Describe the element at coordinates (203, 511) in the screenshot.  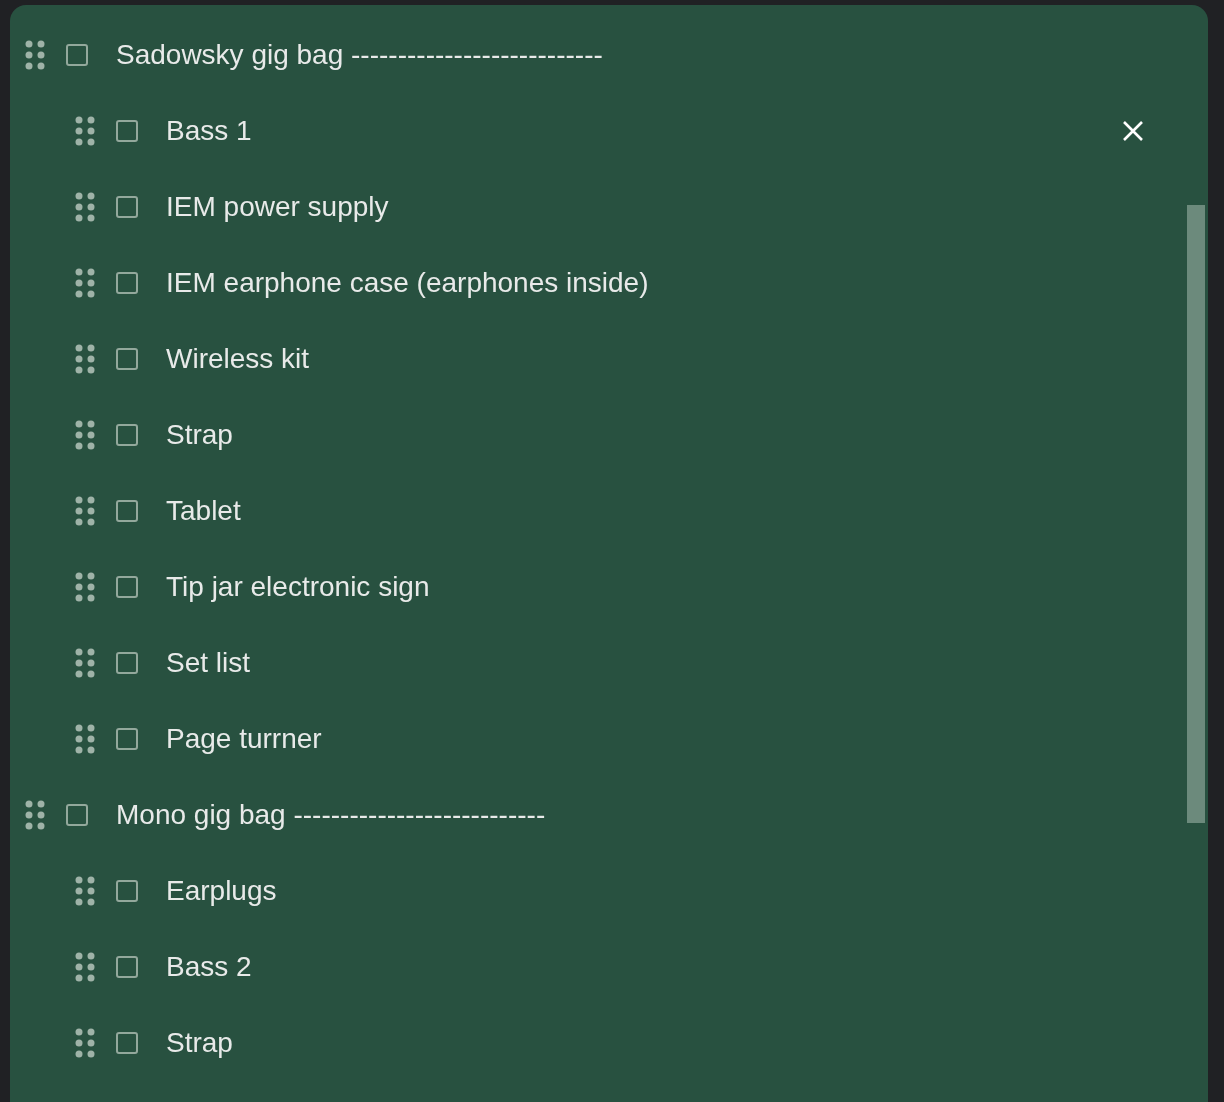
I see `item-text: Tablet` at that location.